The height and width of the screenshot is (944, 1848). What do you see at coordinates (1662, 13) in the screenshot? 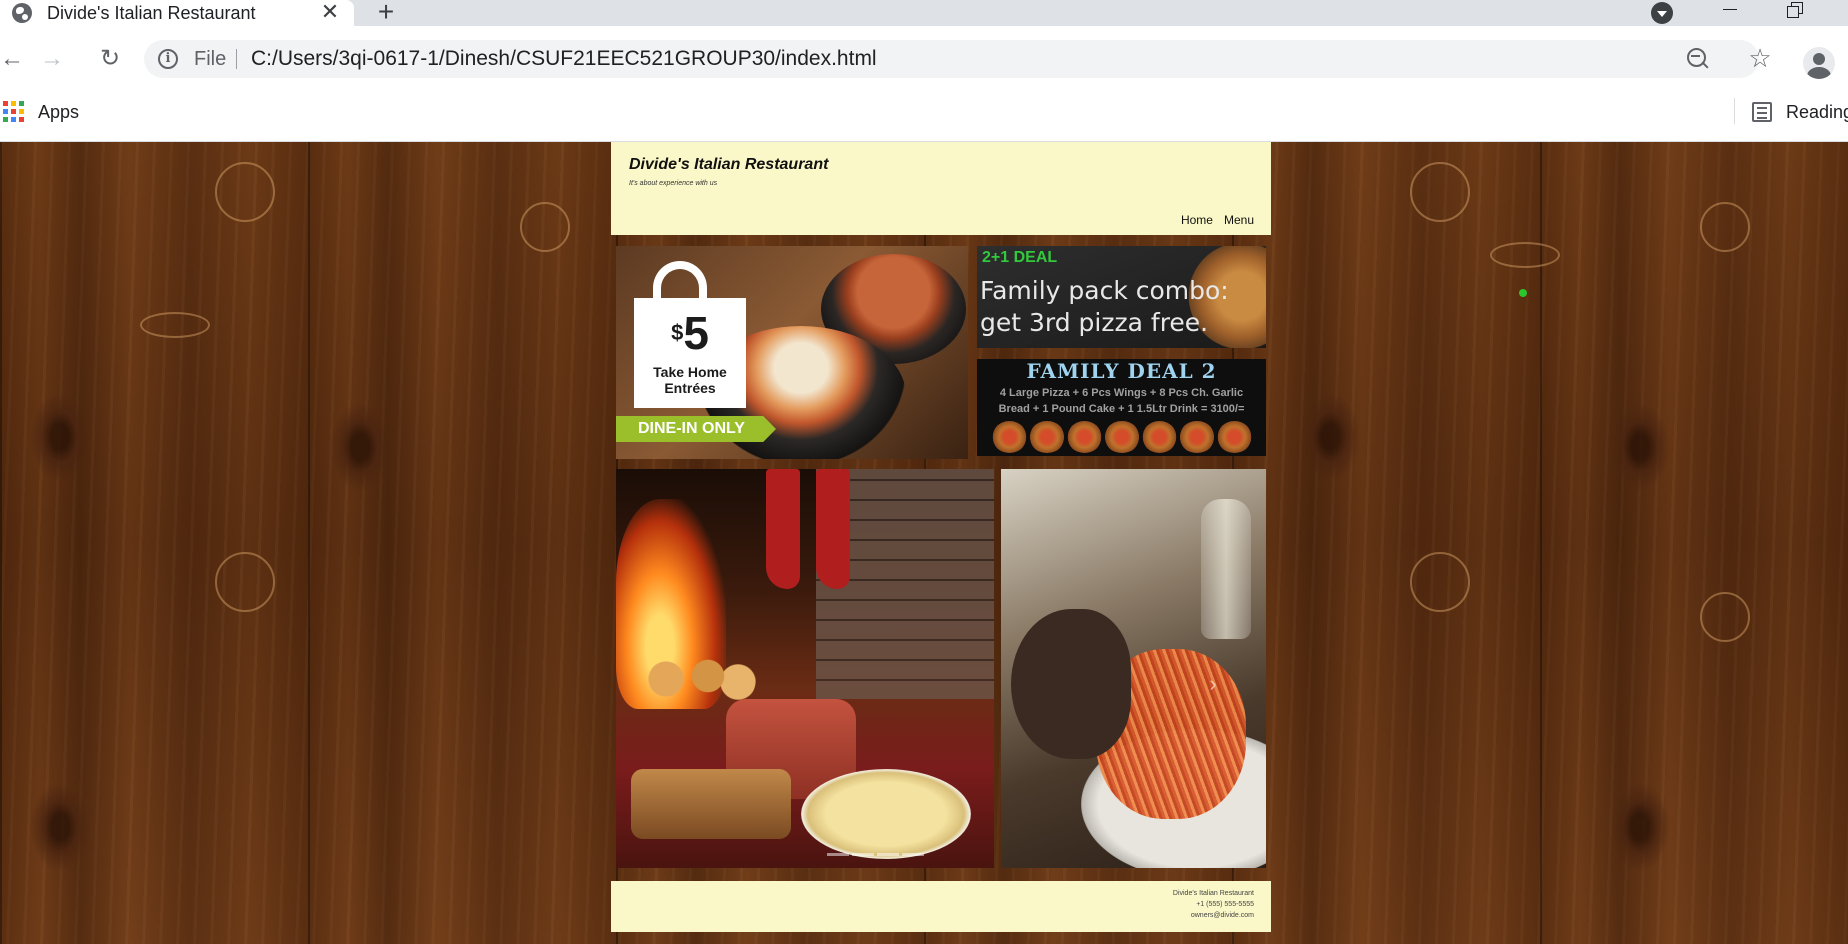
I see `tab-search-icon` at bounding box center [1662, 13].